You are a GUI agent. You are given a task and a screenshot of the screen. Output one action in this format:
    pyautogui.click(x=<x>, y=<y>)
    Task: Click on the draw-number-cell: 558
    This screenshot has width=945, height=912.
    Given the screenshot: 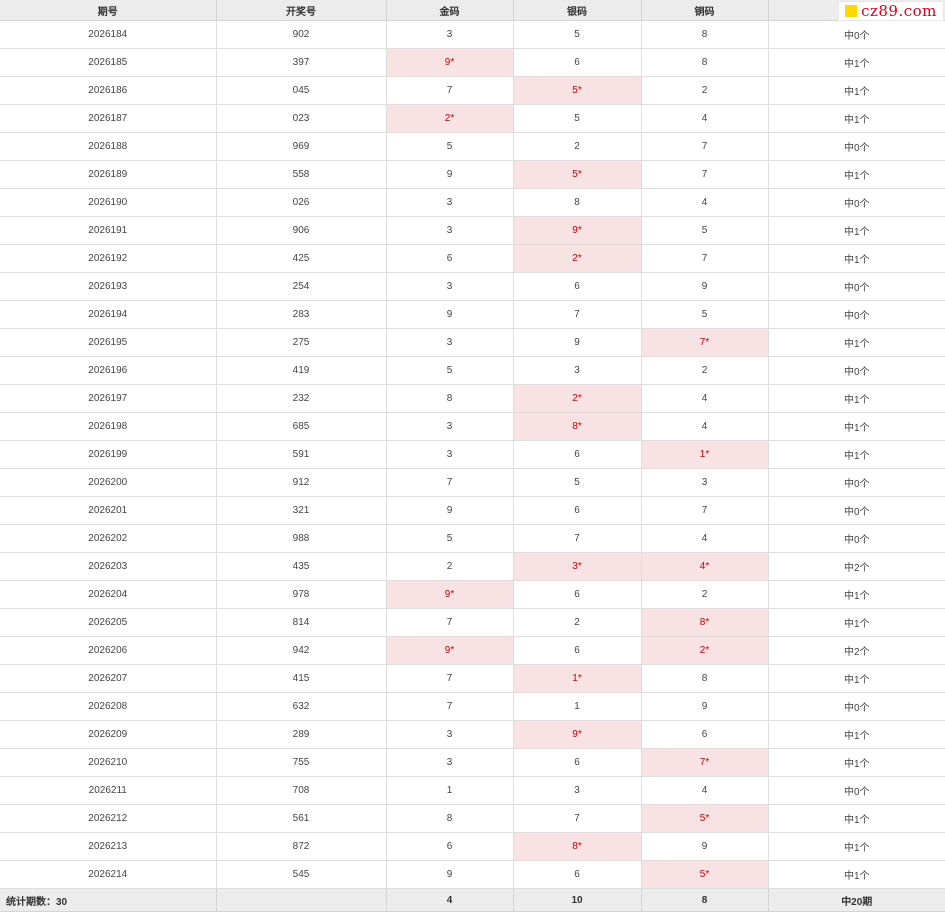 What is the action you would take?
    pyautogui.click(x=301, y=174)
    